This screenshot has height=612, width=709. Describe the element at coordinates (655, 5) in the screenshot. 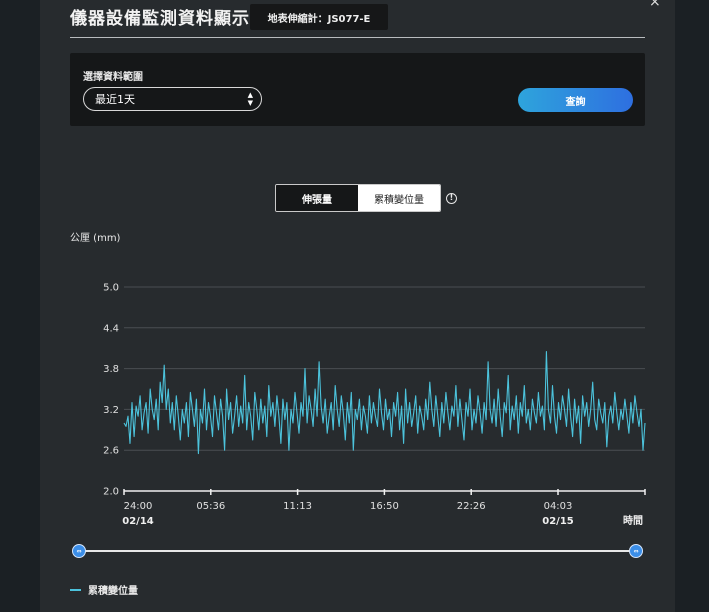

I see `close-icon: ×` at that location.